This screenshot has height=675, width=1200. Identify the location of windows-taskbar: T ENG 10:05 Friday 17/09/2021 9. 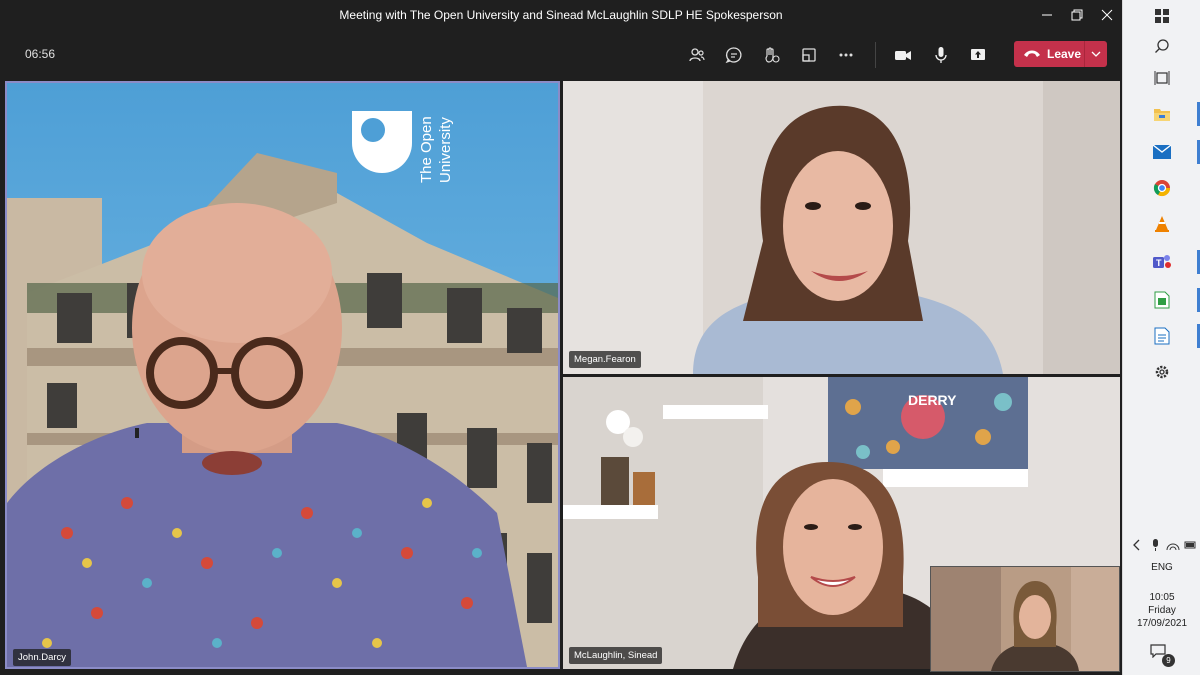
(1161, 337).